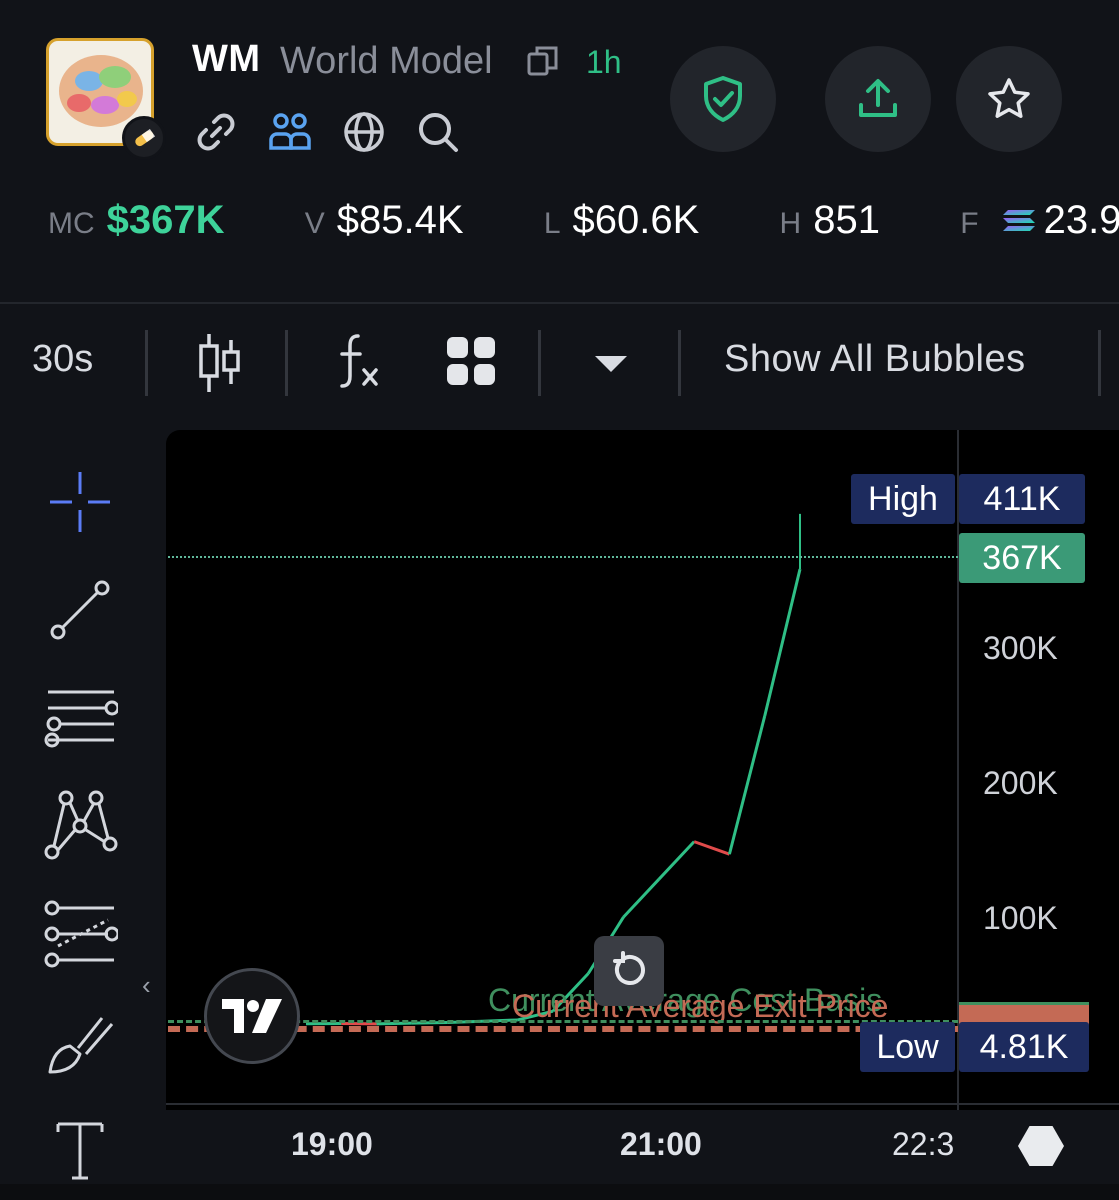 Image resolution: width=1119 pixels, height=1200 pixels. I want to click on token-stats: MC$367K V$85.4K L$60.6K H851 F 23.92, so click(583, 220).